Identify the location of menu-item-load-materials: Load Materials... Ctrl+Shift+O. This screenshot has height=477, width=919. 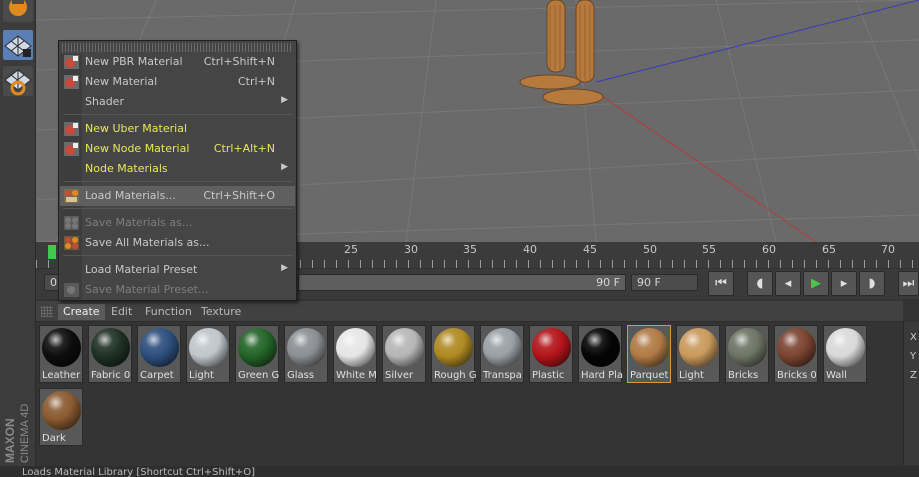
(177, 196).